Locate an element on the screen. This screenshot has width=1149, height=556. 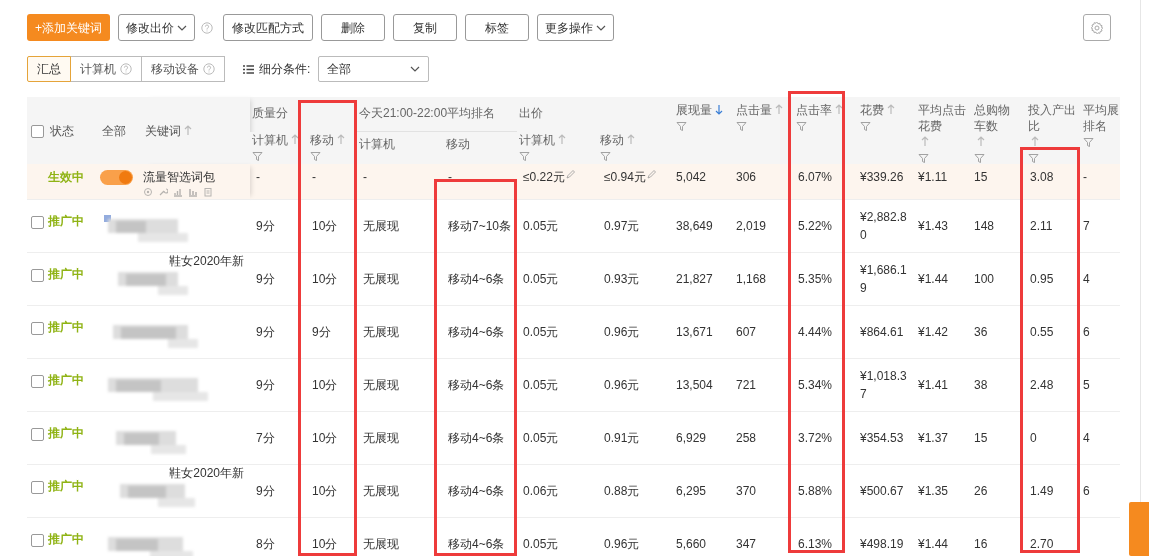
column-header: 花费 is located at coordinates (872, 110).